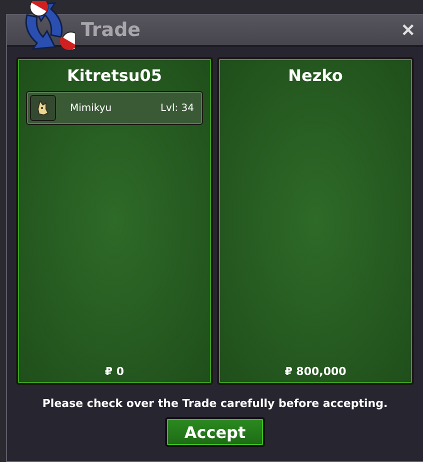  What do you see at coordinates (114, 108) in the screenshot?
I see `pokemon-slot: Mimikyu Lvl: 34` at bounding box center [114, 108].